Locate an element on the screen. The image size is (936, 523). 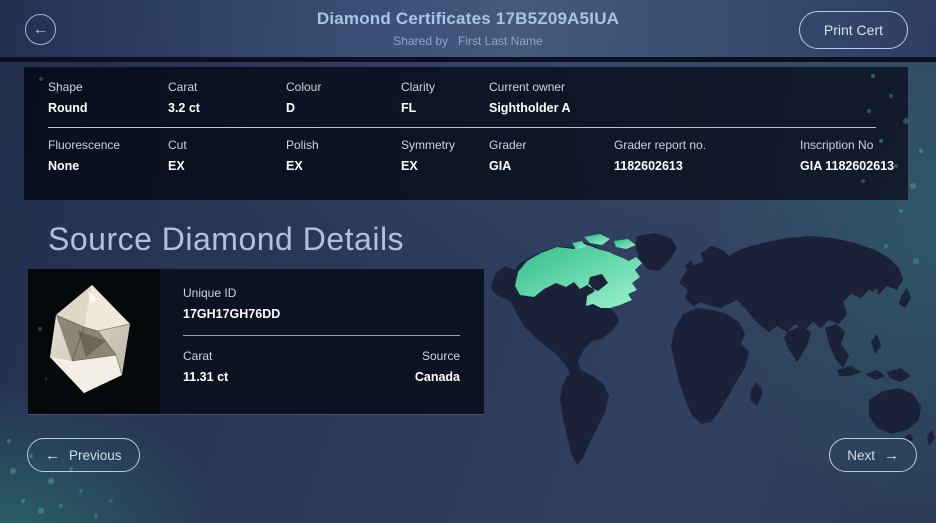
field-value: D is located at coordinates (291, 108).